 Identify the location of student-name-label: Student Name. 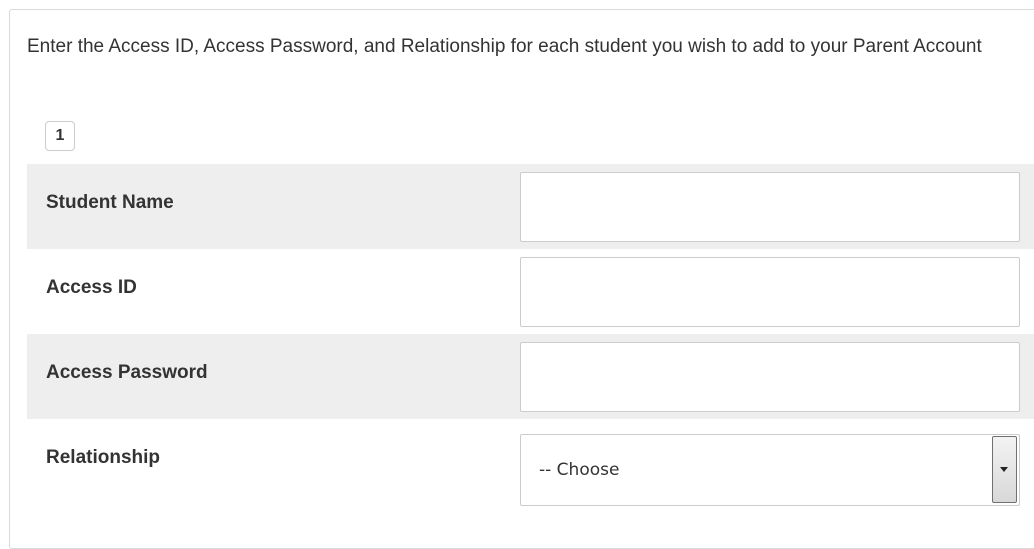
(110, 202).